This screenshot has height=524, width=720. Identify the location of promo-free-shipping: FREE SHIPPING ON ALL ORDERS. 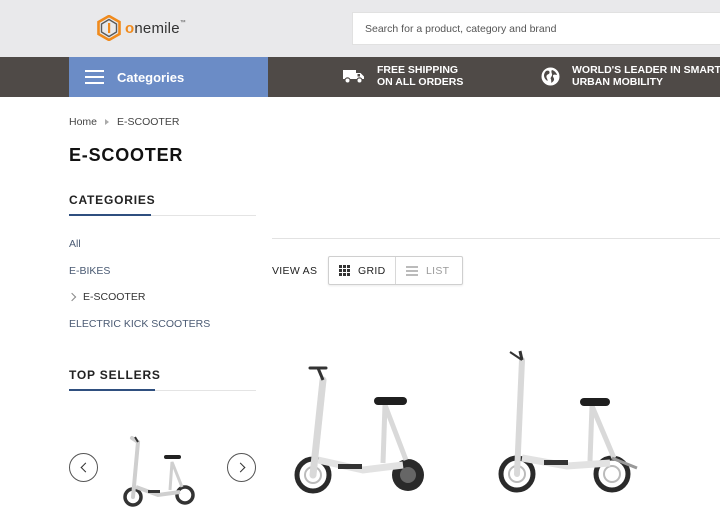
(403, 76).